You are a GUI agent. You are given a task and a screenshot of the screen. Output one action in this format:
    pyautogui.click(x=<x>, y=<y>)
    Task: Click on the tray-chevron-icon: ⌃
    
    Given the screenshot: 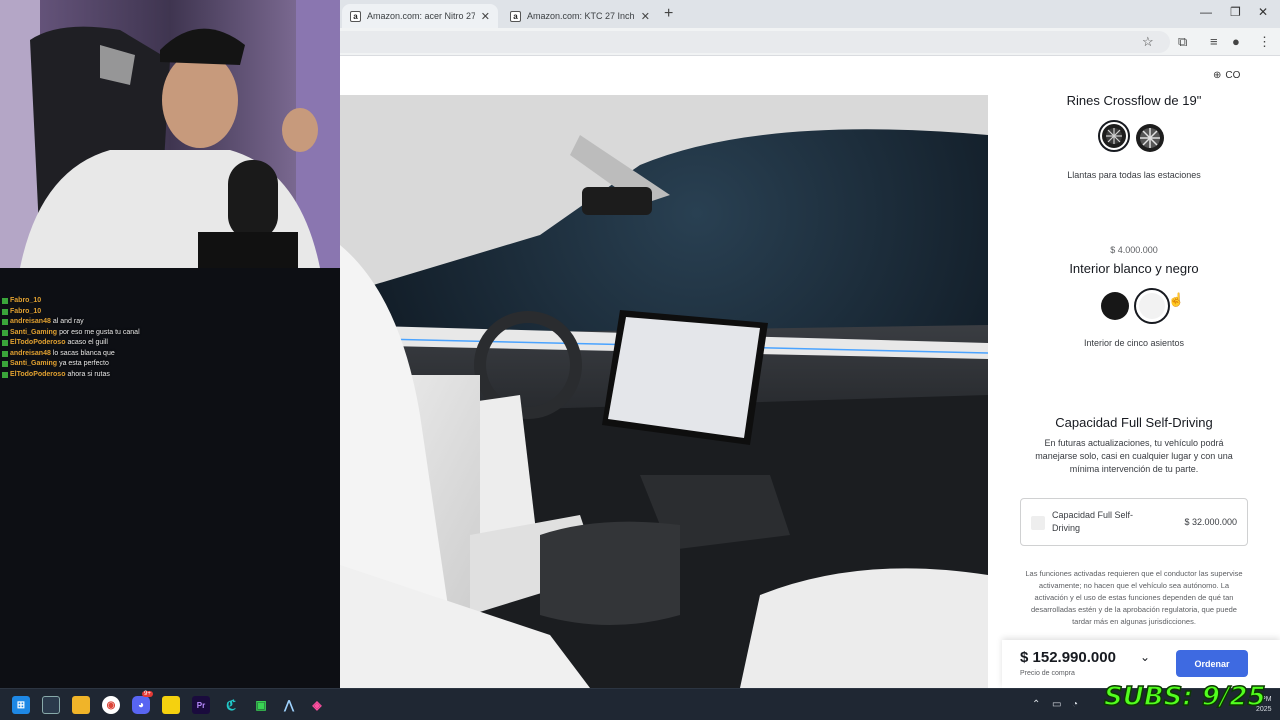 What is the action you would take?
    pyautogui.click(x=1036, y=704)
    